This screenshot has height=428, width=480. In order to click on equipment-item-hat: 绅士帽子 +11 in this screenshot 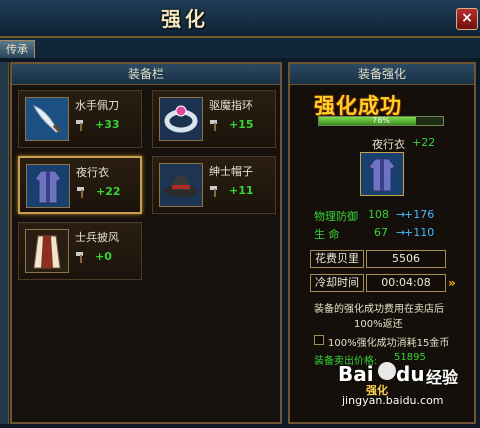, I will do `click(214, 185)`.